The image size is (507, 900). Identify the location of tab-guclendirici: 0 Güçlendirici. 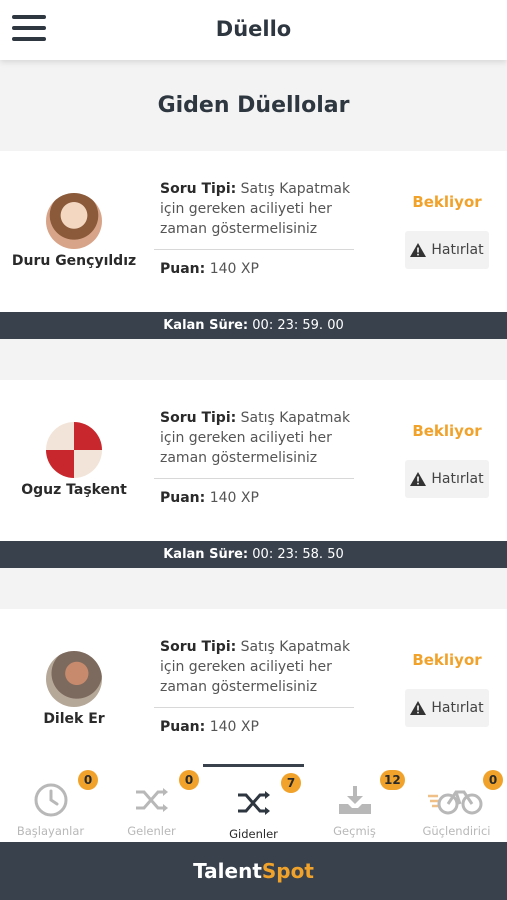
(456, 803).